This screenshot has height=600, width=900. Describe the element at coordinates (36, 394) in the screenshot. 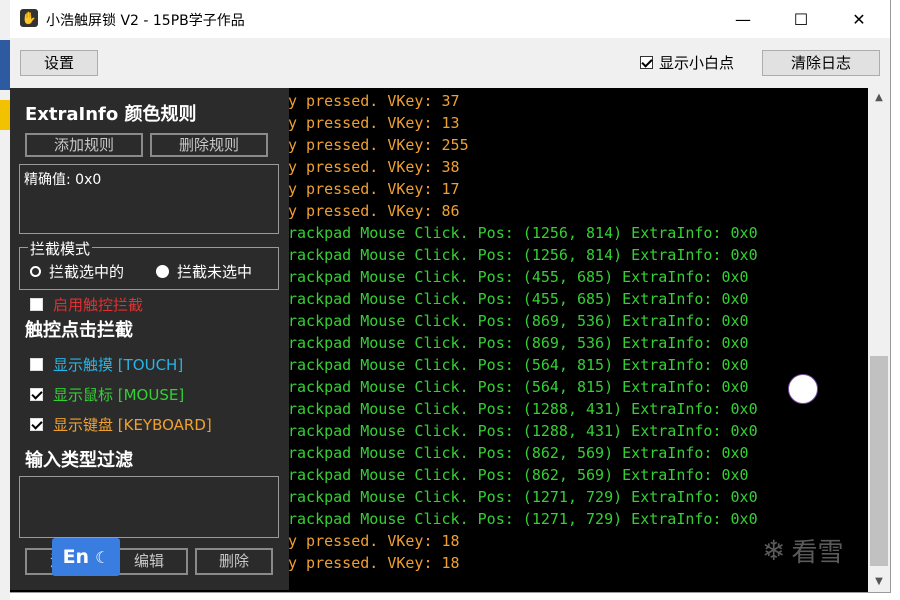

I see `show-mouse-checkbox` at that location.